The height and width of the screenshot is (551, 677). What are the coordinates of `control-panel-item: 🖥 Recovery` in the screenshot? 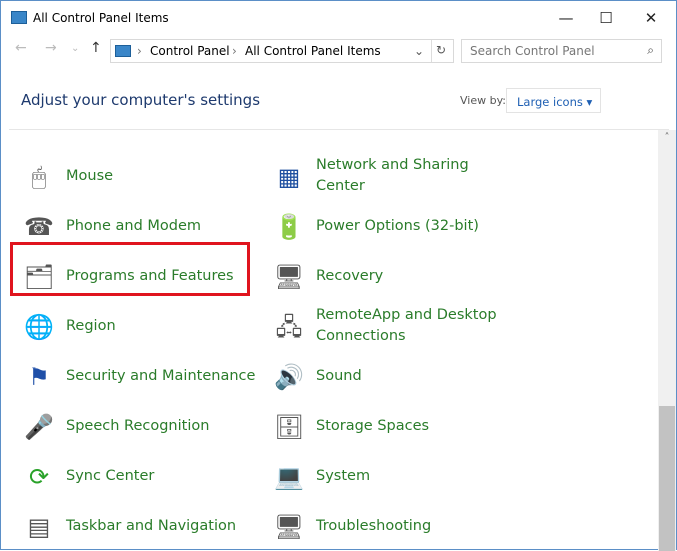 It's located at (393, 277).